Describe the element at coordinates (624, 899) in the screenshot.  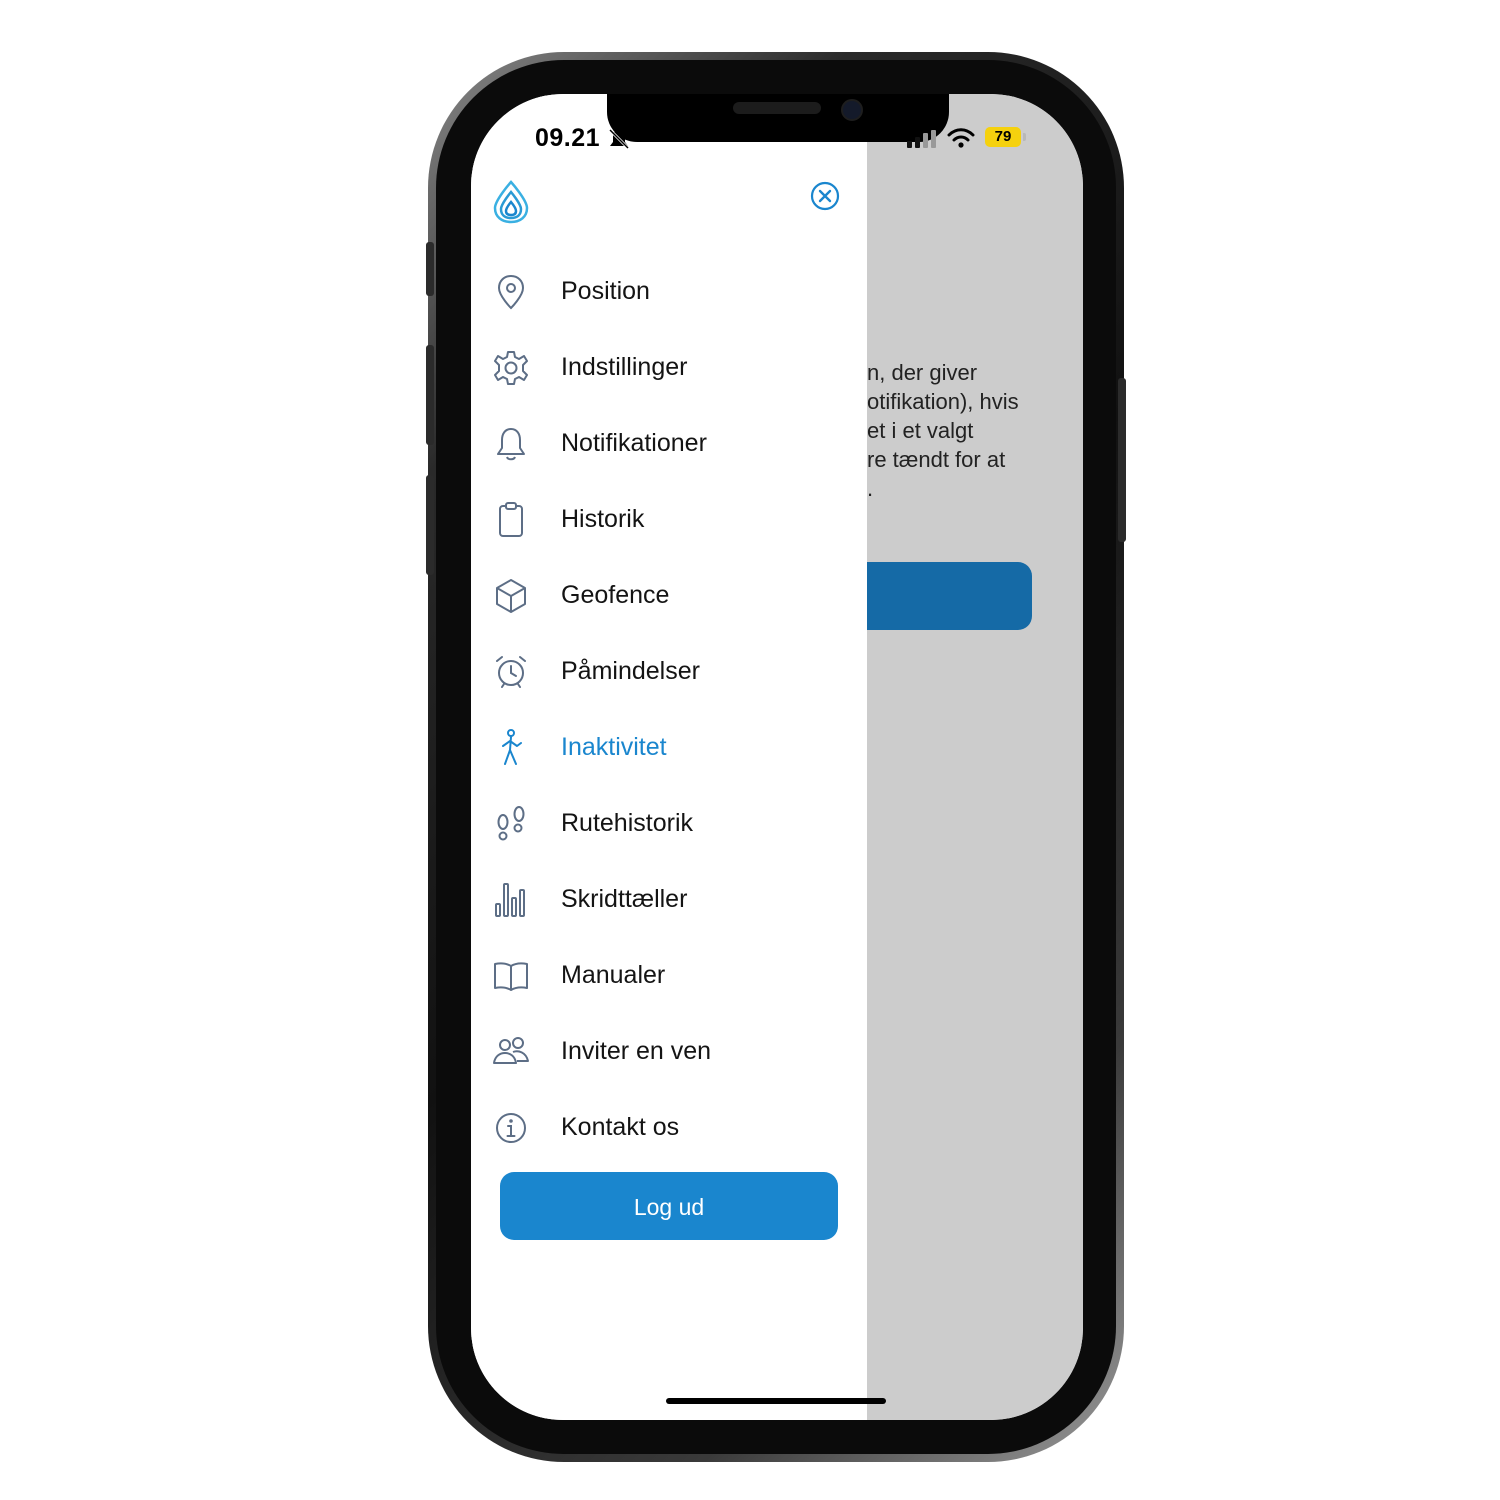
I see `menu-item-label: Skridttæller` at that location.